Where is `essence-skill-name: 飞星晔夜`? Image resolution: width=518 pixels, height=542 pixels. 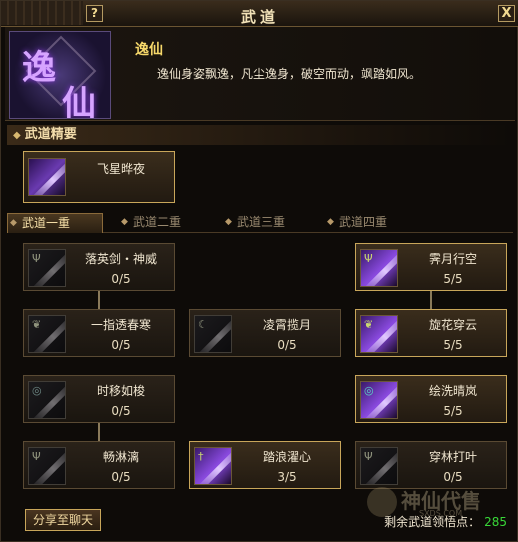 essence-skill-name: 飞星晔夜 is located at coordinates (120, 169).